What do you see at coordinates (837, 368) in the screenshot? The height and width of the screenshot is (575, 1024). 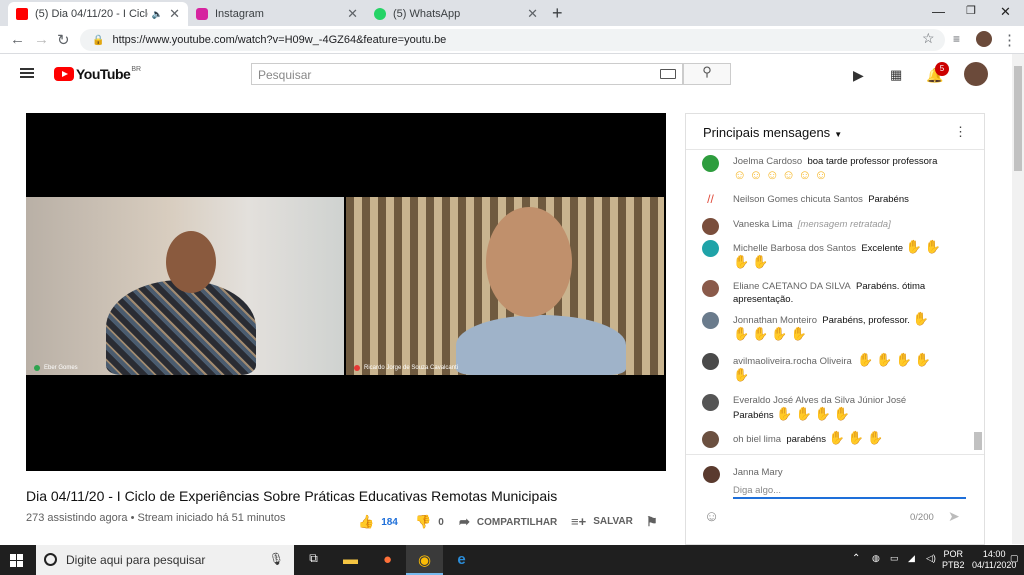 I see `chat-message: avilmaoliveira.rocha Oliveira ✋ ✋ ✋ ✋ ✋` at bounding box center [837, 368].